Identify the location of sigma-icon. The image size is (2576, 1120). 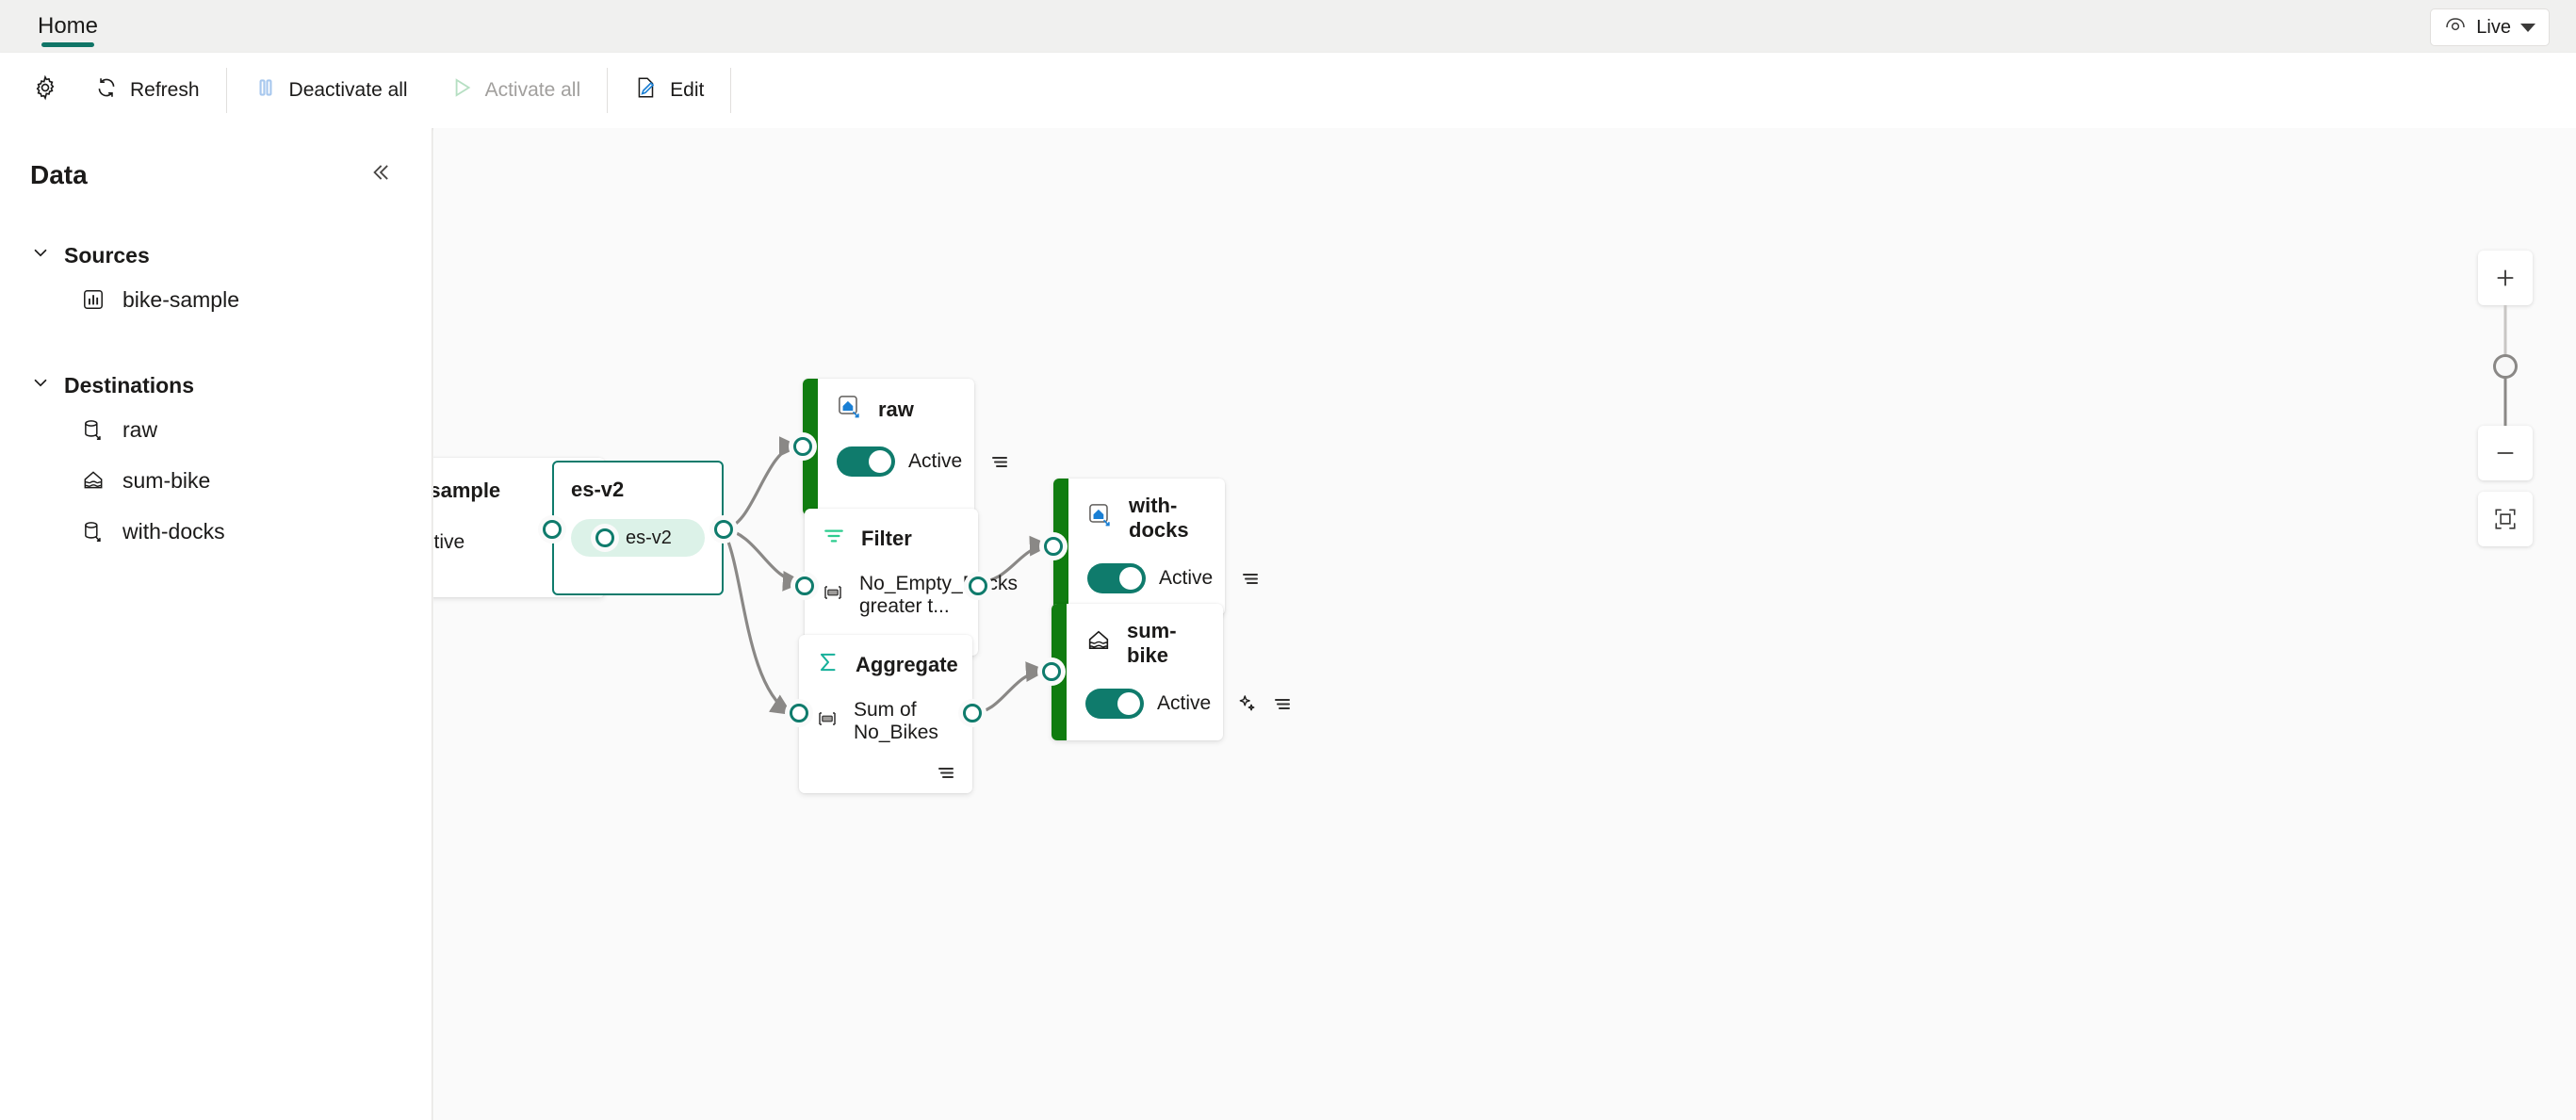
(828, 665).